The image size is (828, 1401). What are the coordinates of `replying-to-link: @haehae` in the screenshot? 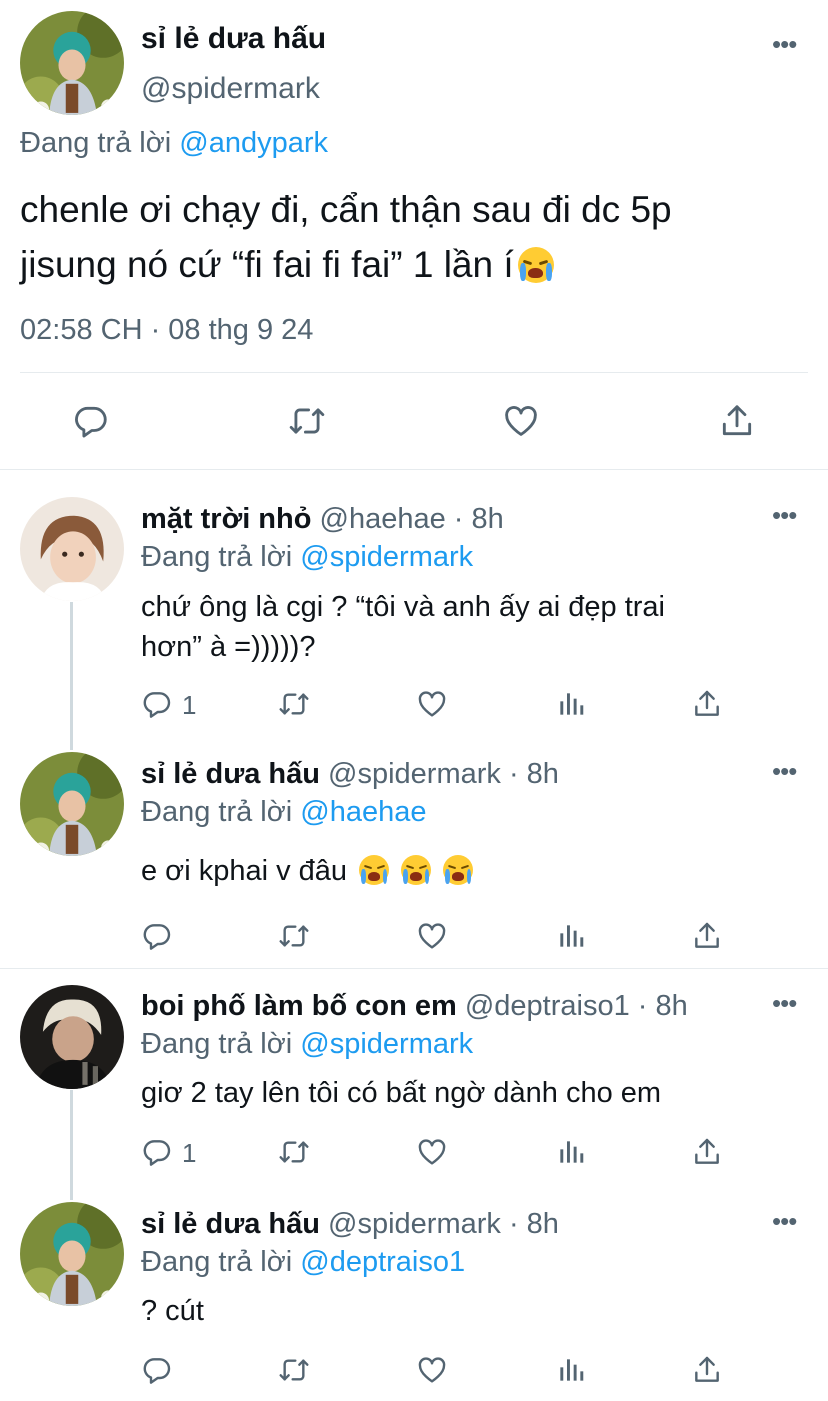 It's located at (363, 812).